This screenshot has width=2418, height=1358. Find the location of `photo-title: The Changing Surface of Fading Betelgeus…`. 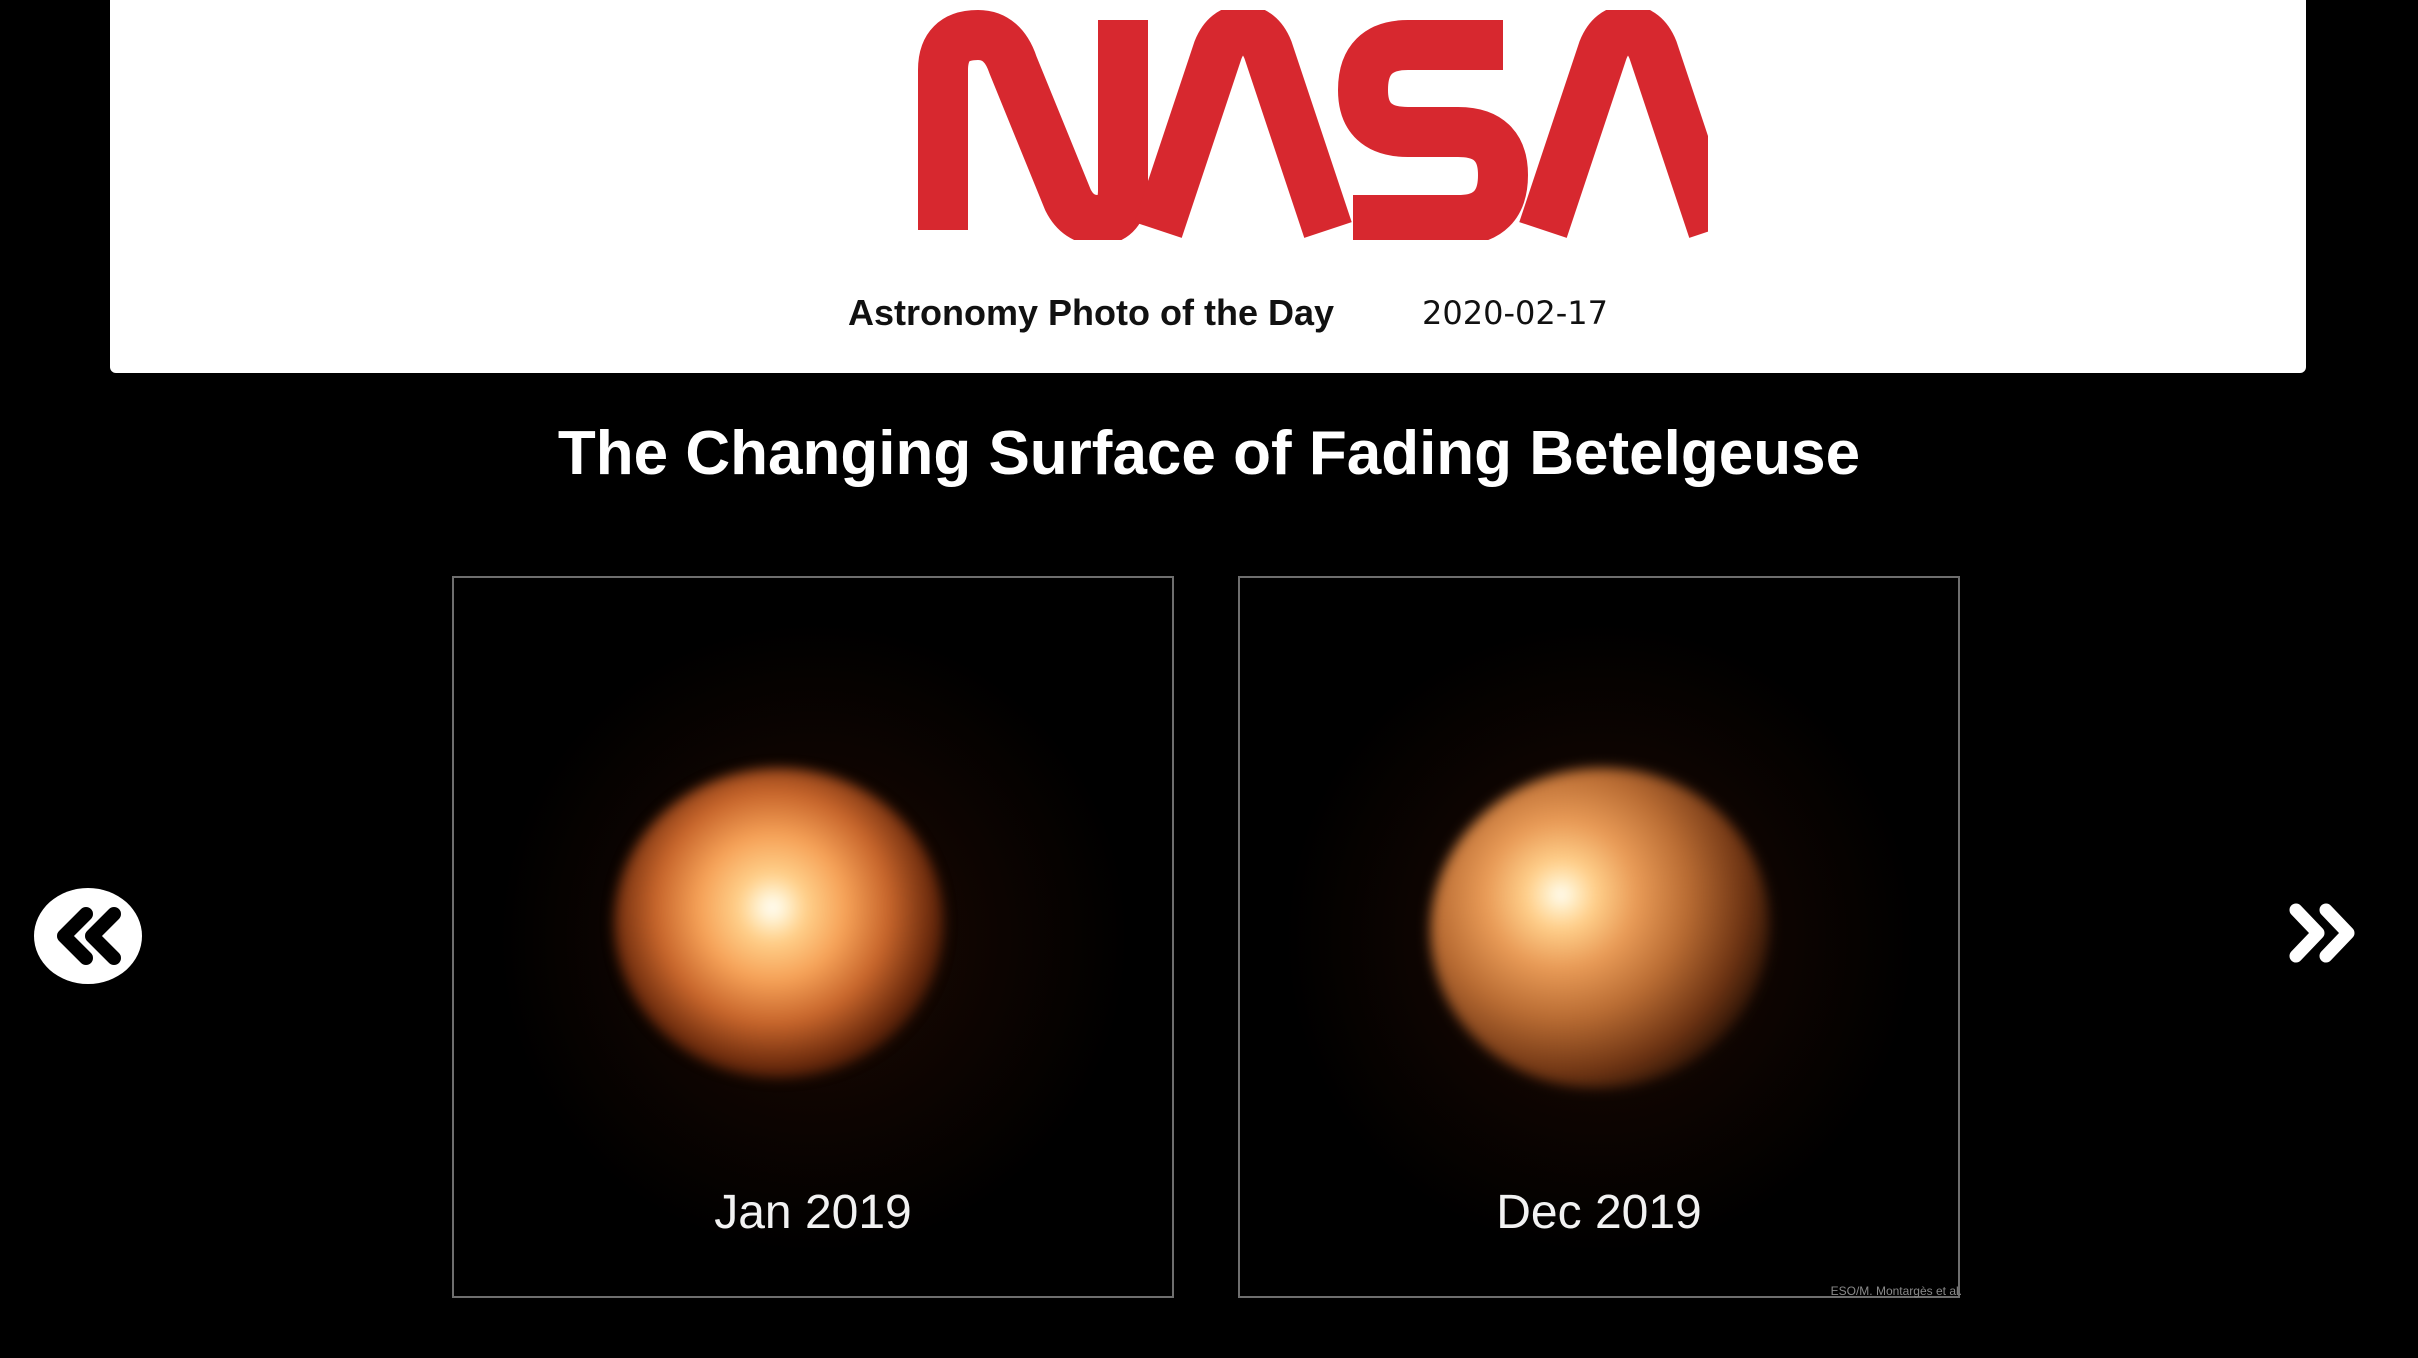

photo-title: The Changing Surface of Fading Betelgeus… is located at coordinates (1209, 453).